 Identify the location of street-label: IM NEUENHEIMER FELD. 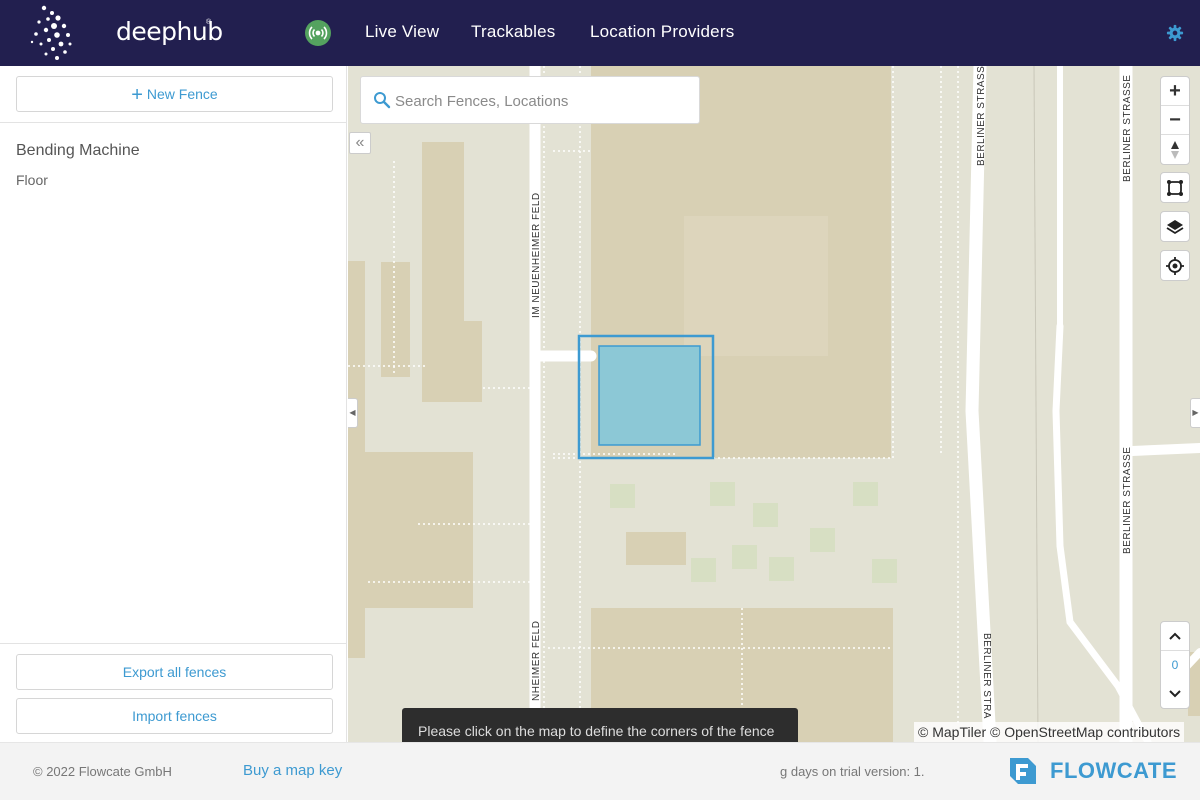
(536, 255).